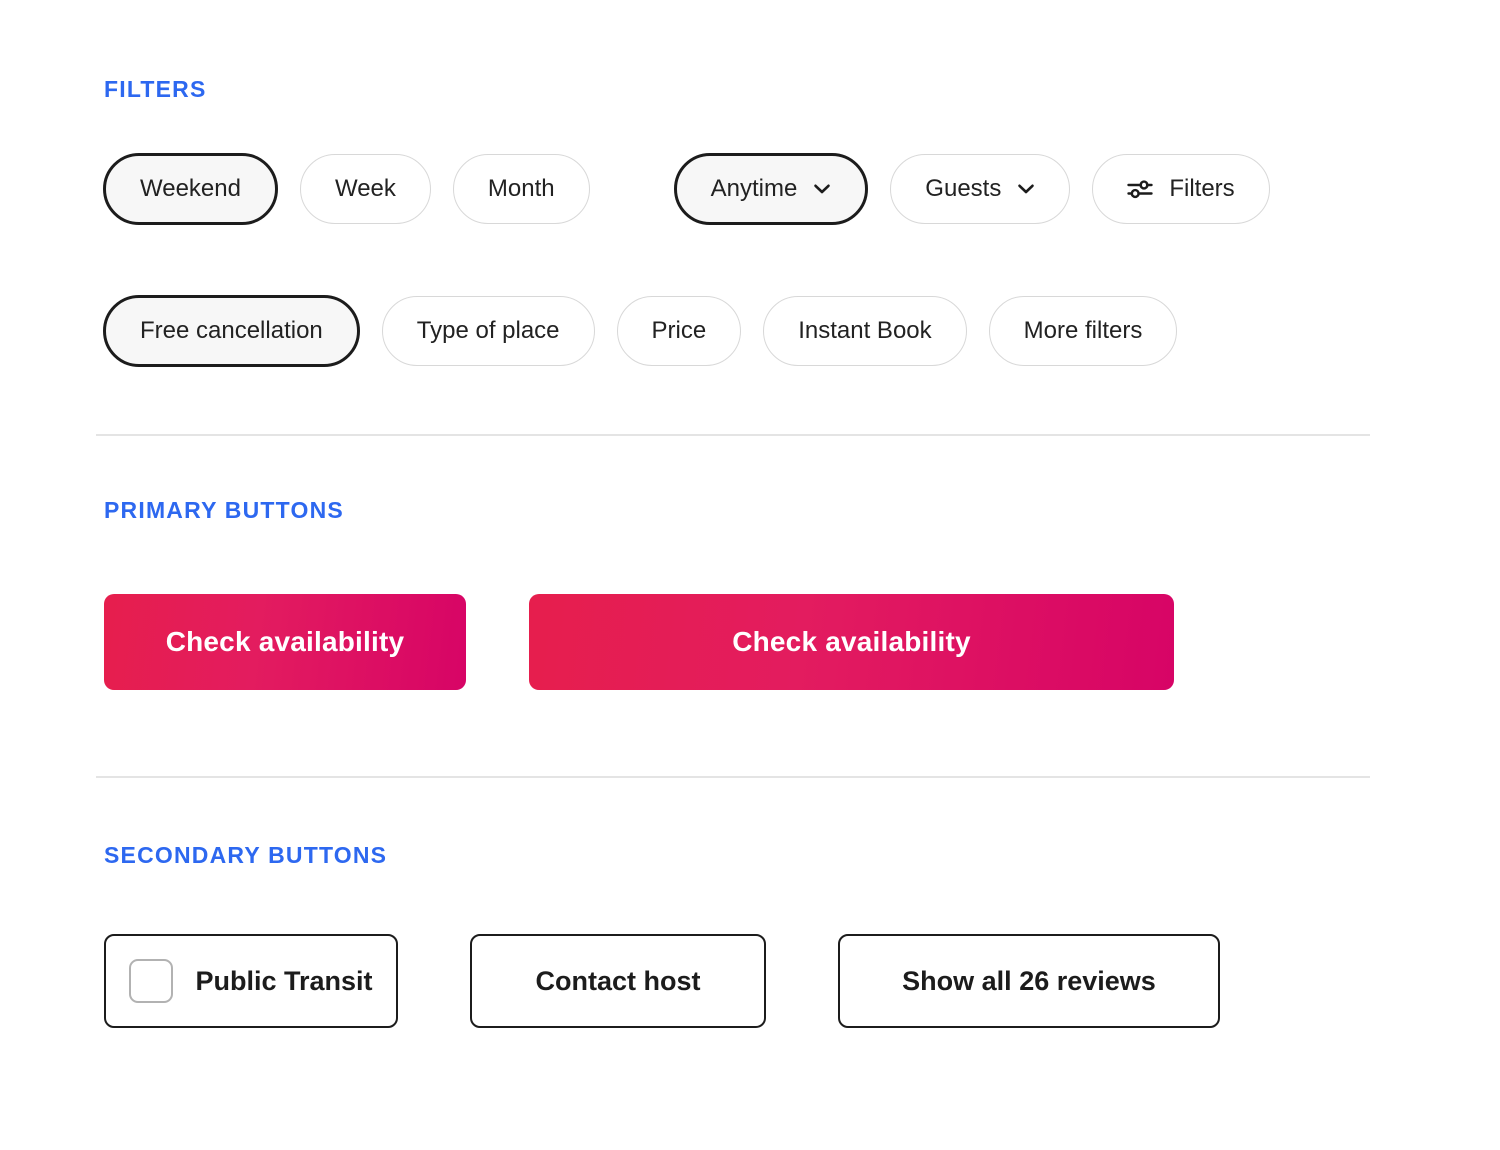 This screenshot has width=1500, height=1150. I want to click on checkbox-unchecked-icon, so click(151, 981).